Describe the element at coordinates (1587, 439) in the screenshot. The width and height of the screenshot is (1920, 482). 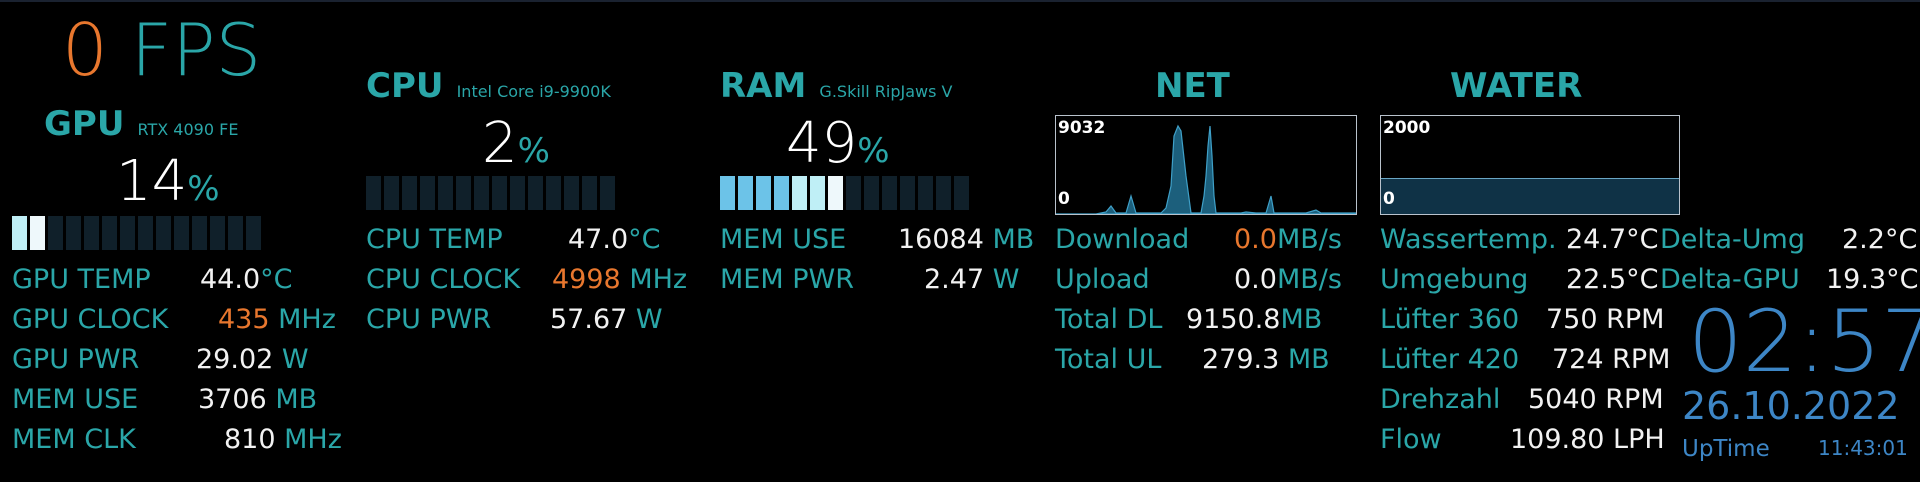
I see `flow-value: 109.80 LPH` at that location.